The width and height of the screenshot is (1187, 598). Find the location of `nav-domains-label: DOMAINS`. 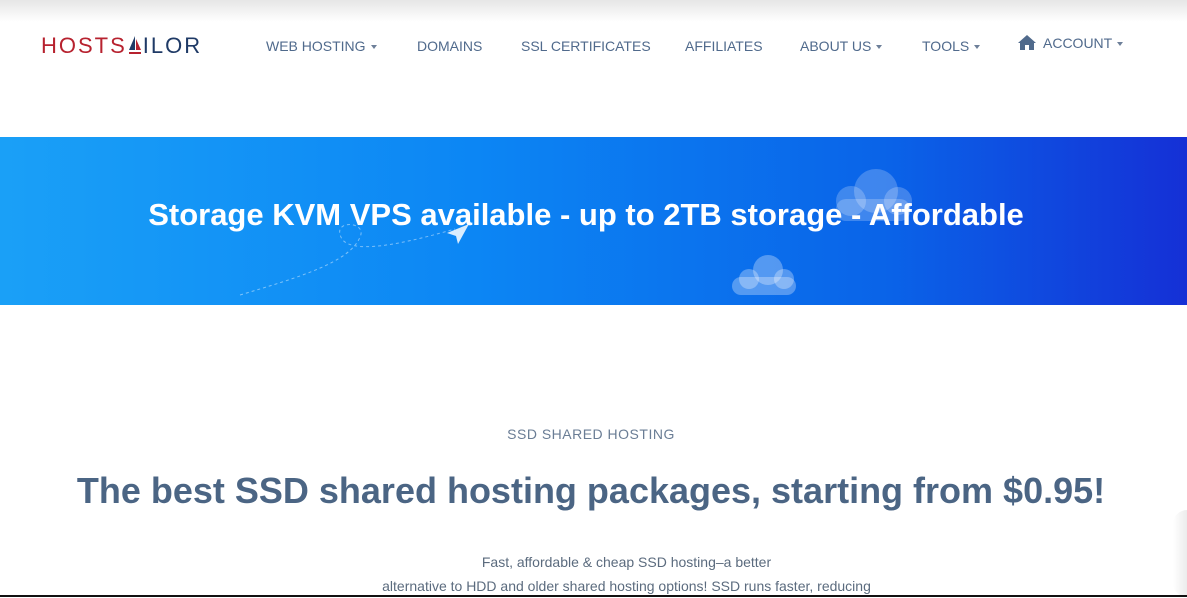

nav-domains-label: DOMAINS is located at coordinates (450, 46).